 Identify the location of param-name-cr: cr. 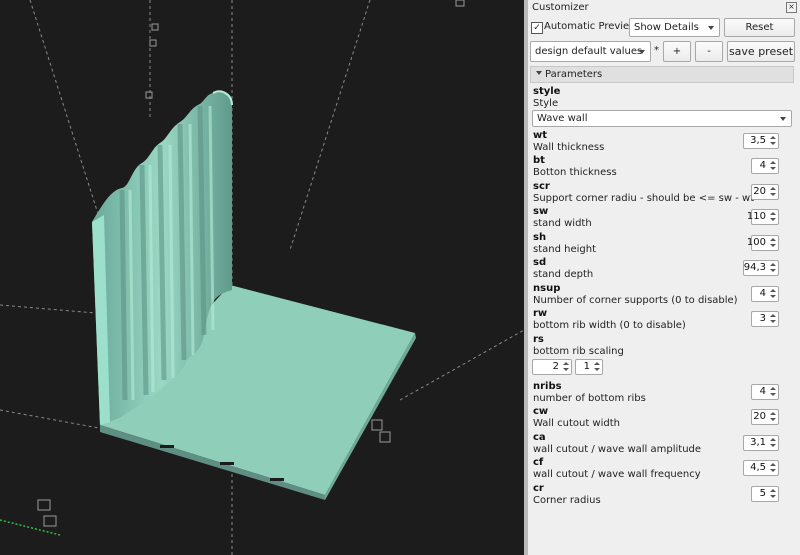
(538, 488).